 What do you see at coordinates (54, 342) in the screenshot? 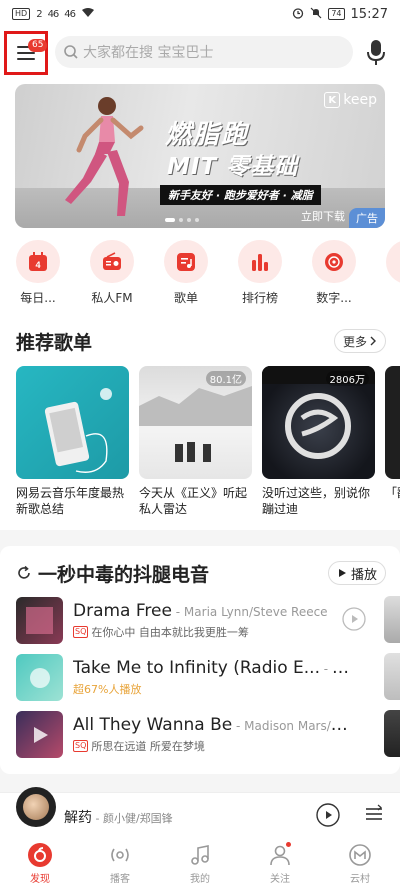
I see `section-title: 推荐歌单` at bounding box center [54, 342].